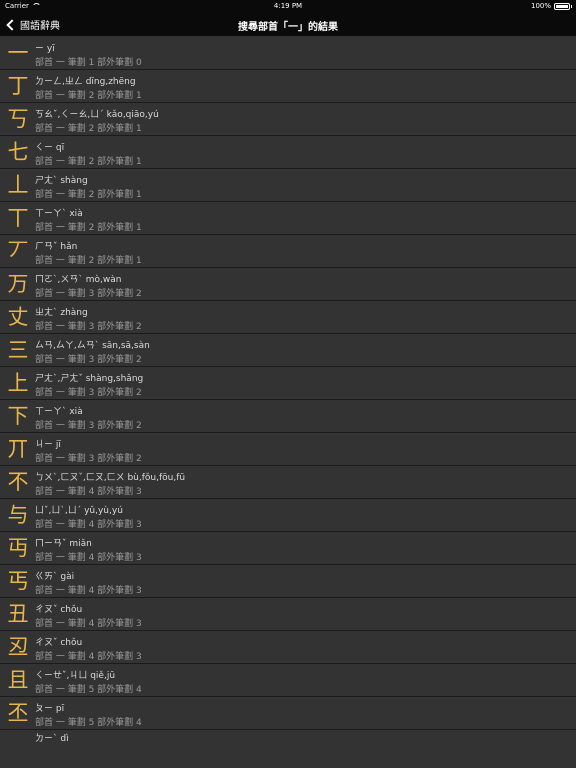  What do you see at coordinates (18, 251) in the screenshot?
I see `entry-character: 丆` at bounding box center [18, 251].